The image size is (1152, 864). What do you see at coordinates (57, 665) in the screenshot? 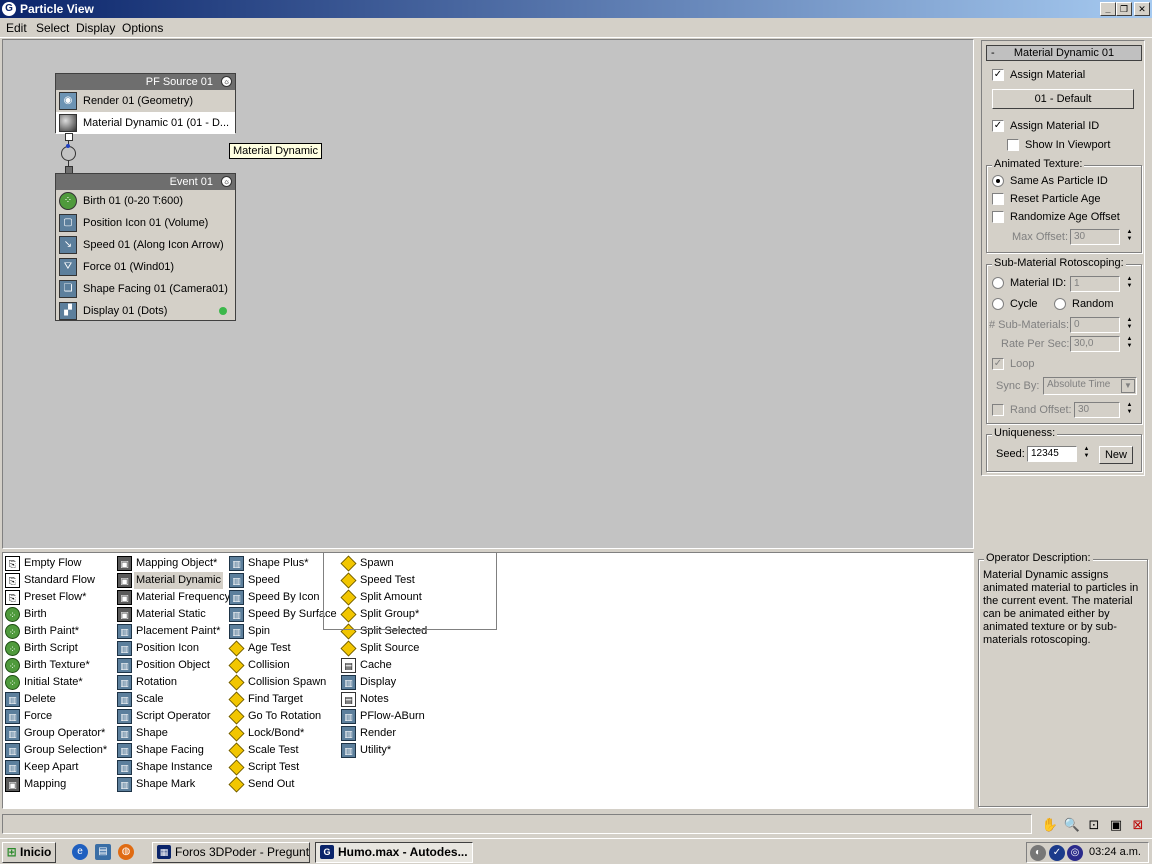
I see `depot-item-label: Birth Texture*` at bounding box center [57, 665].